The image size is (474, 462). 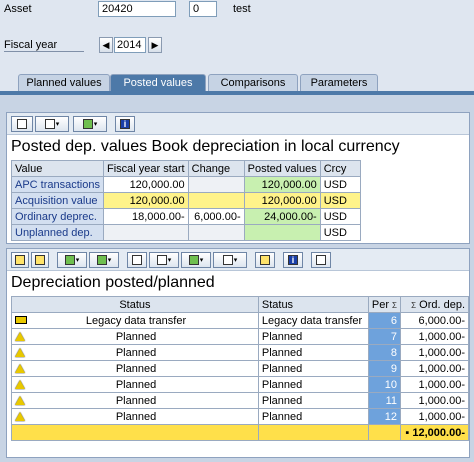 What do you see at coordinates (434, 304) in the screenshot?
I see `col-ord-dep: Σ Ord. dep.` at bounding box center [434, 304].